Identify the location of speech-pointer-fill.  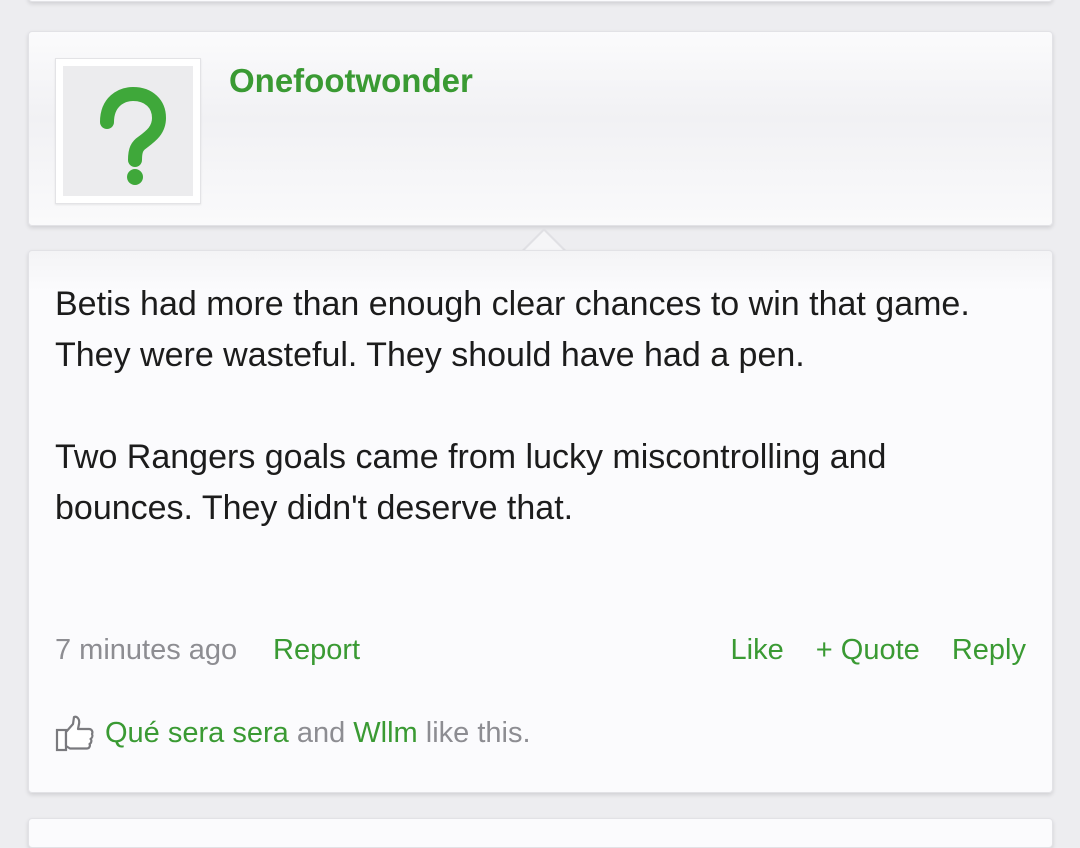
(544, 241).